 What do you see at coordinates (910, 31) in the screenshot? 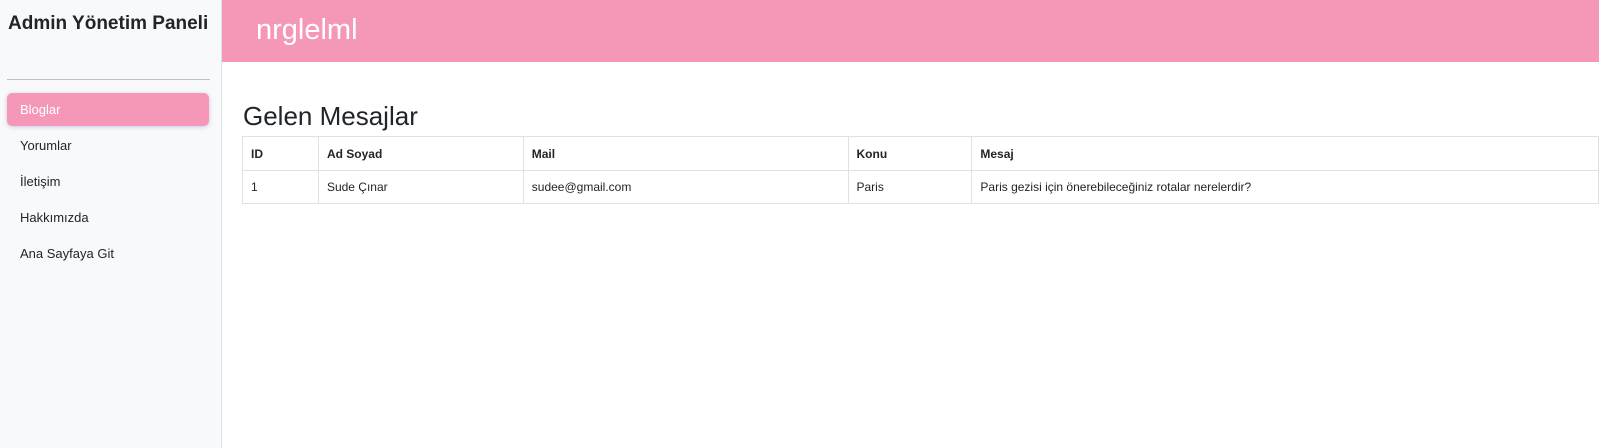
I see `top-header: nrglelml` at bounding box center [910, 31].